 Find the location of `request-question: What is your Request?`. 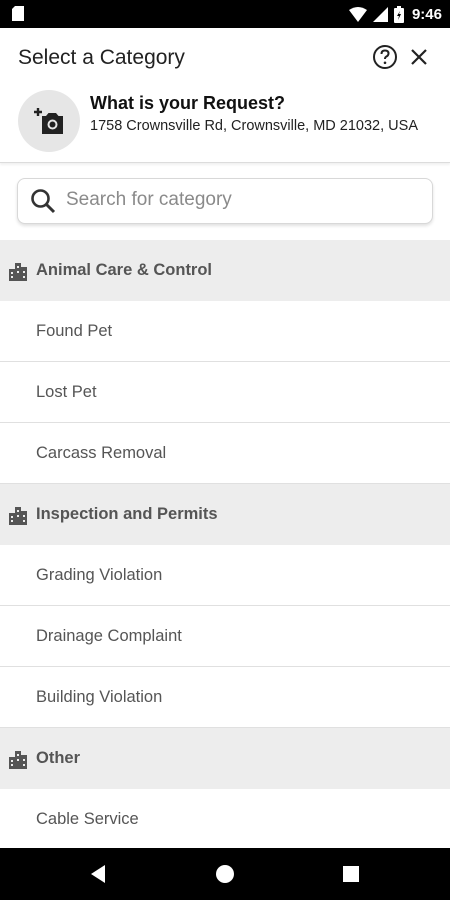

request-question: What is your Request? is located at coordinates (188, 103).